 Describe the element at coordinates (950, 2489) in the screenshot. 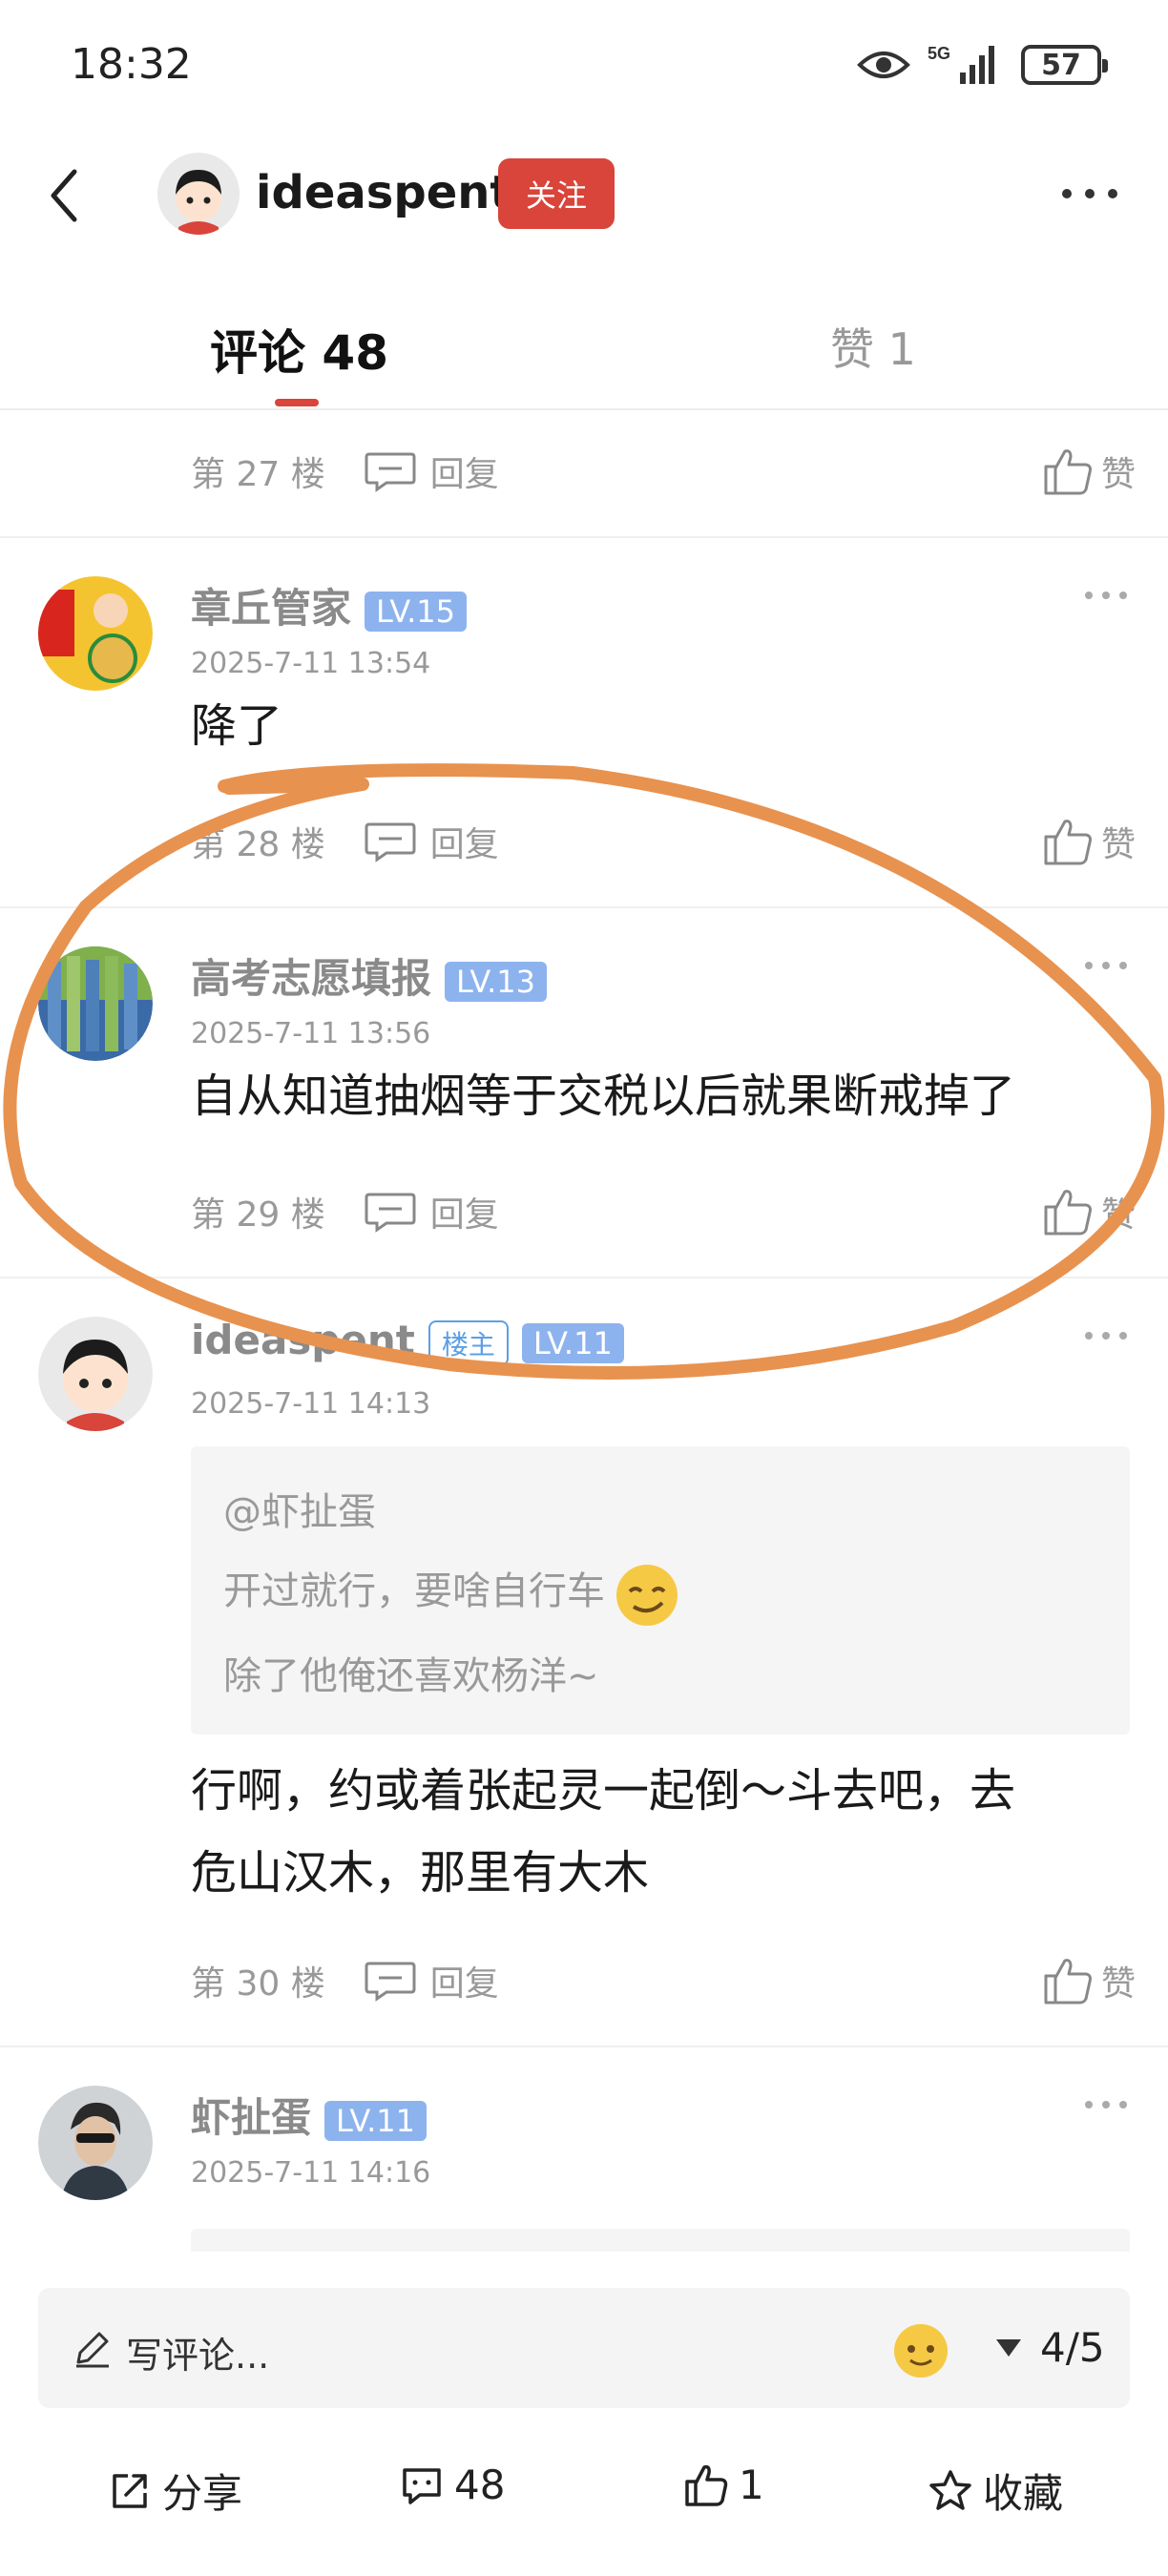

I see `star-icon` at that location.